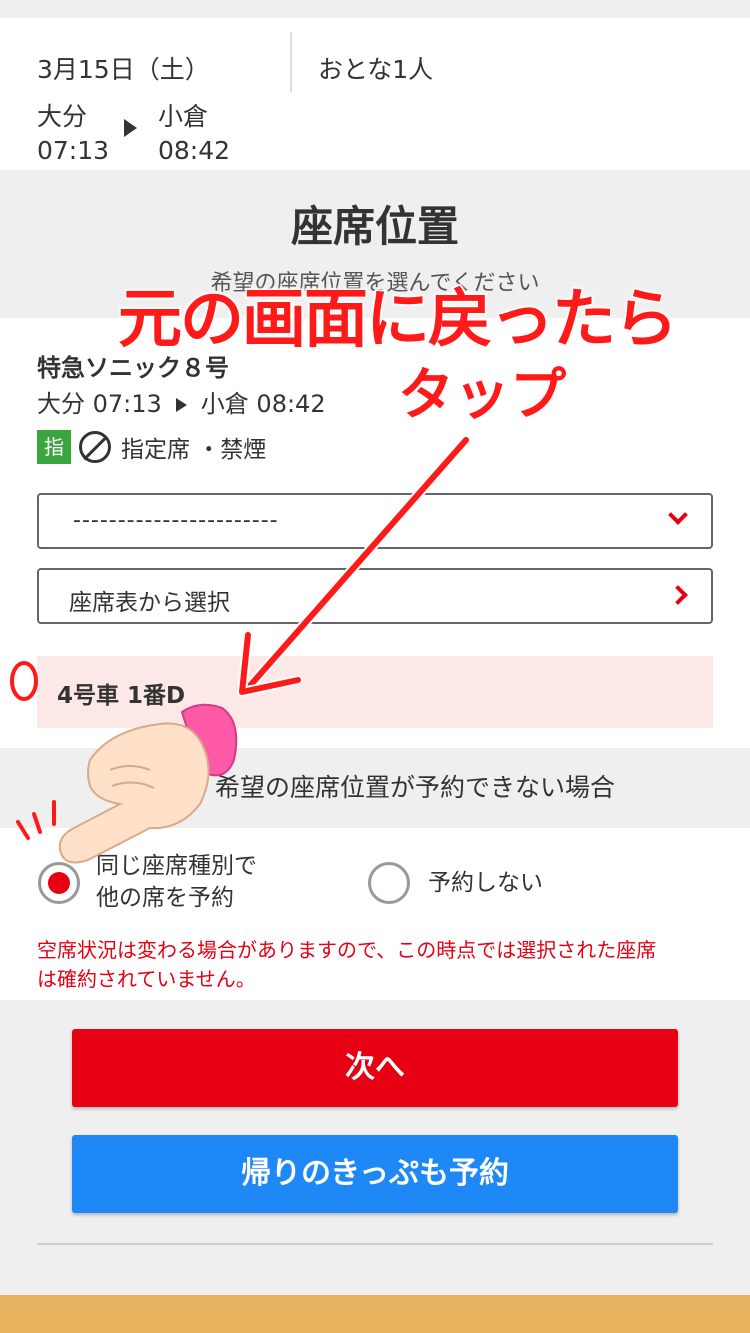  Describe the element at coordinates (148, 783) in the screenshot. I see `pointing-hand-icon` at that location.